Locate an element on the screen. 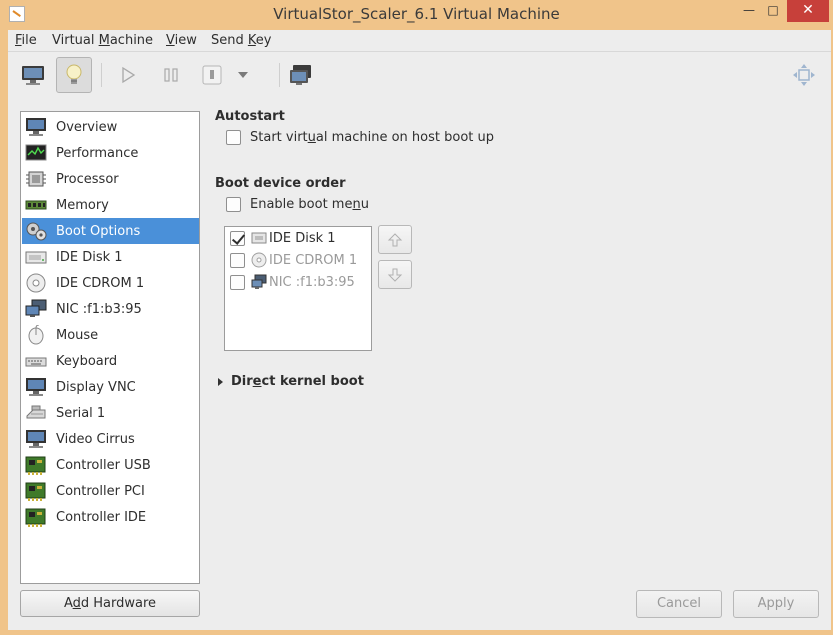 This screenshot has height=635, width=833. sidebar-item-serial-1: Serial 1 is located at coordinates (110, 413).